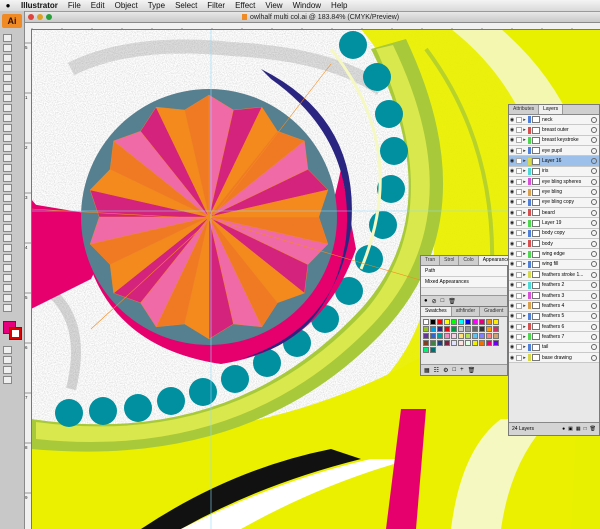 The image size is (600, 529). I want to click on magic-wand-tool-icon, so click(7, 58).